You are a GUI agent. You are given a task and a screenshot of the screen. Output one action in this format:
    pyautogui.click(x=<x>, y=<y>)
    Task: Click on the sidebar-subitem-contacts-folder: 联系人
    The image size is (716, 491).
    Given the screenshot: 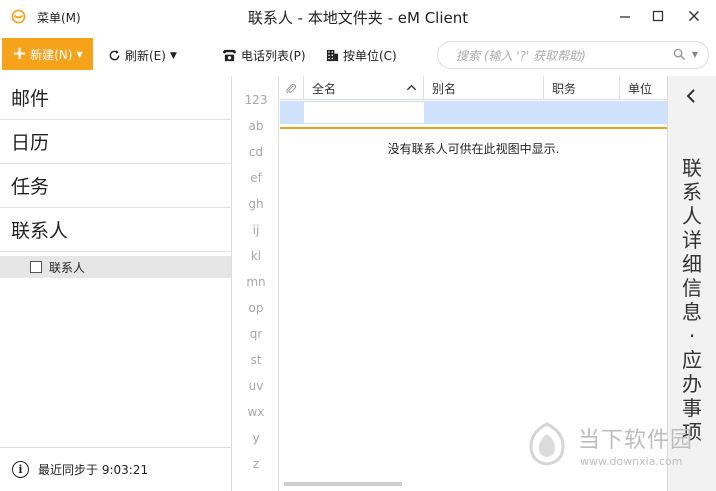 What is the action you would take?
    pyautogui.click(x=115, y=267)
    